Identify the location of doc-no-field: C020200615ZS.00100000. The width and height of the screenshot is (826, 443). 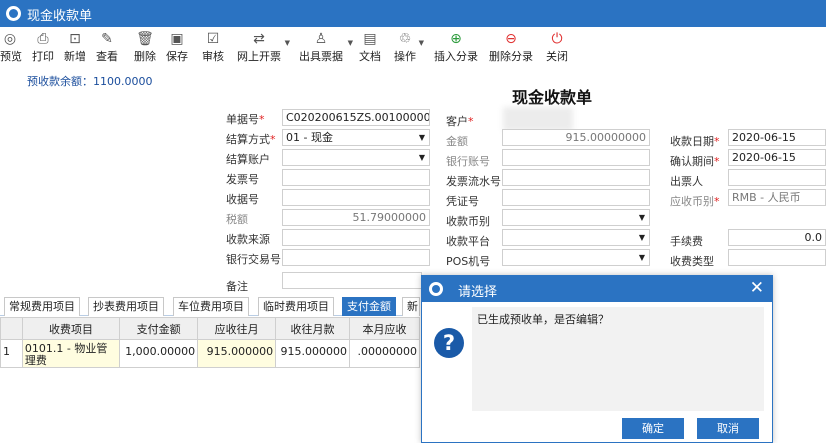
(356, 117).